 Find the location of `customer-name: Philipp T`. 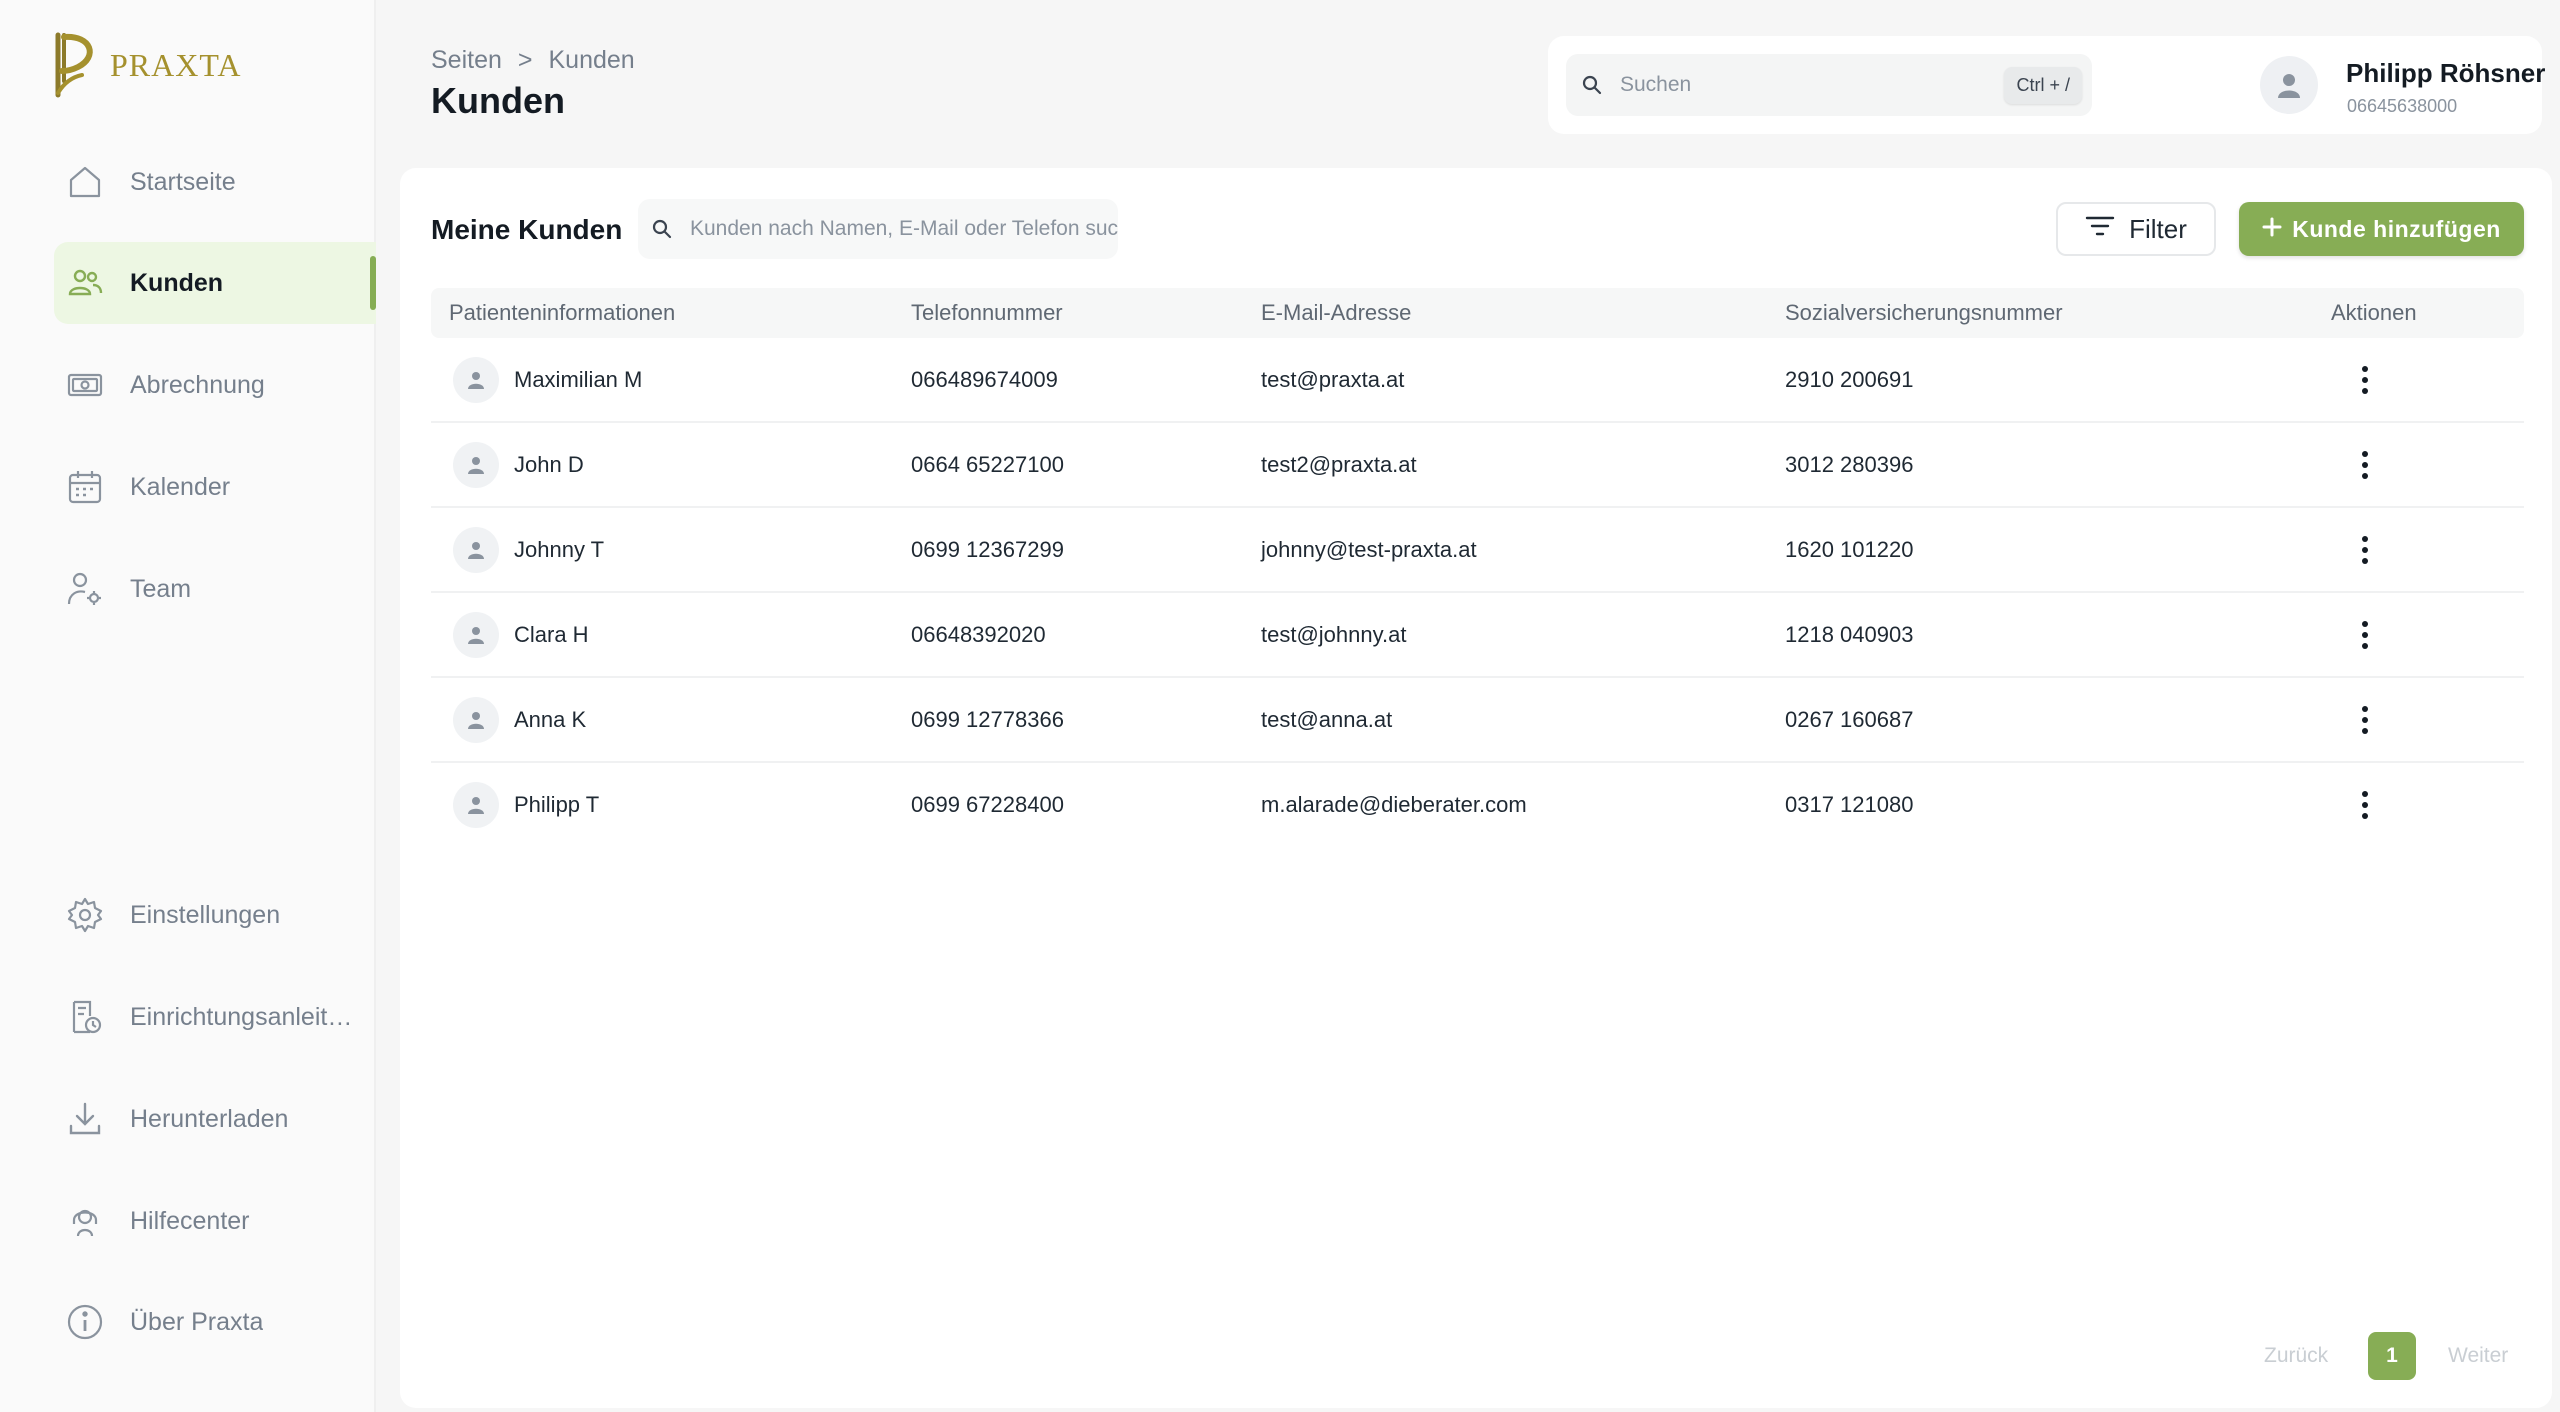

customer-name: Philipp T is located at coordinates (556, 805).